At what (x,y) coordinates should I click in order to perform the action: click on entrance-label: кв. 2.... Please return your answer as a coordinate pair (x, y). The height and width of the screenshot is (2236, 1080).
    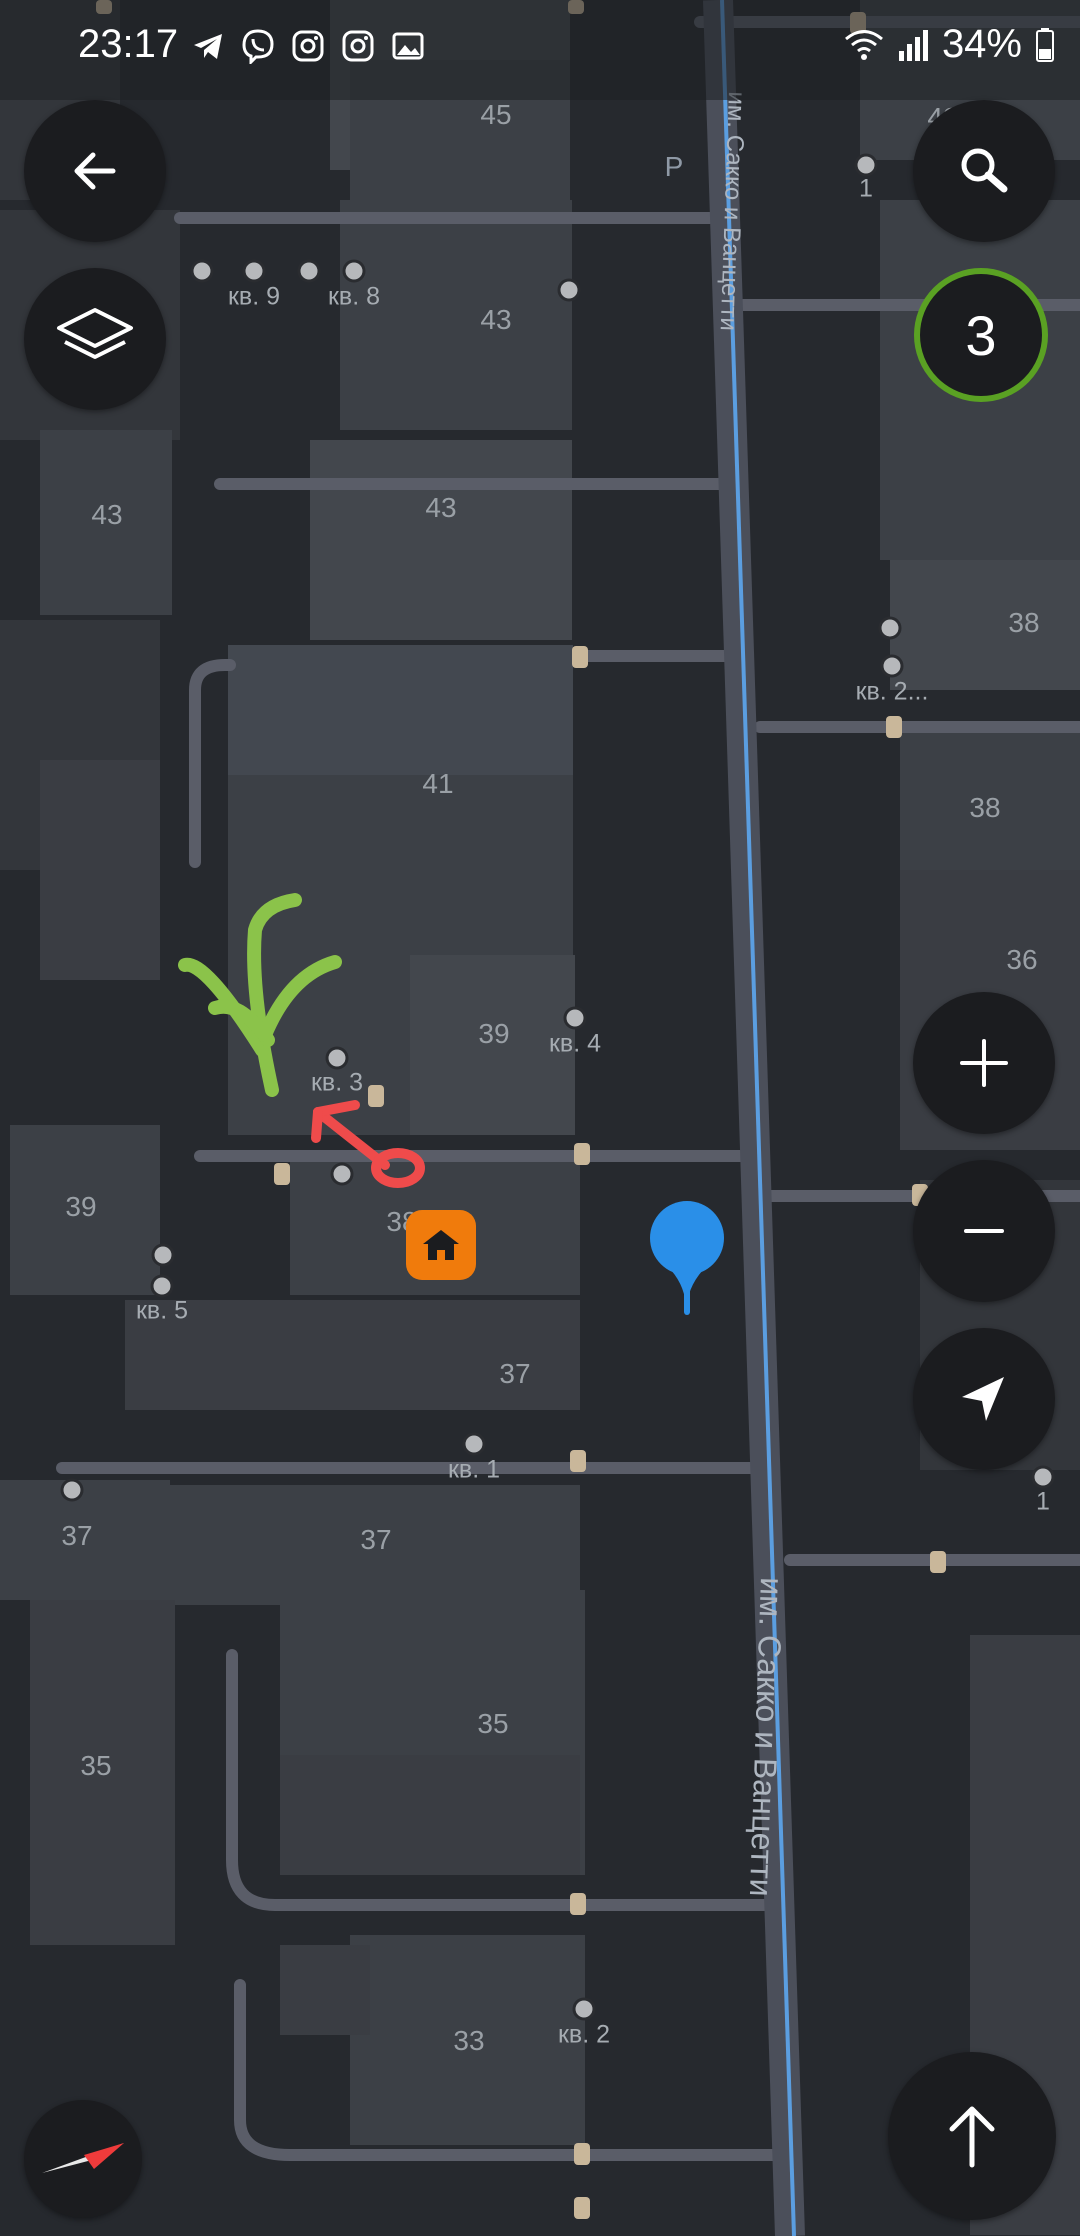
    Looking at the image, I should click on (892, 691).